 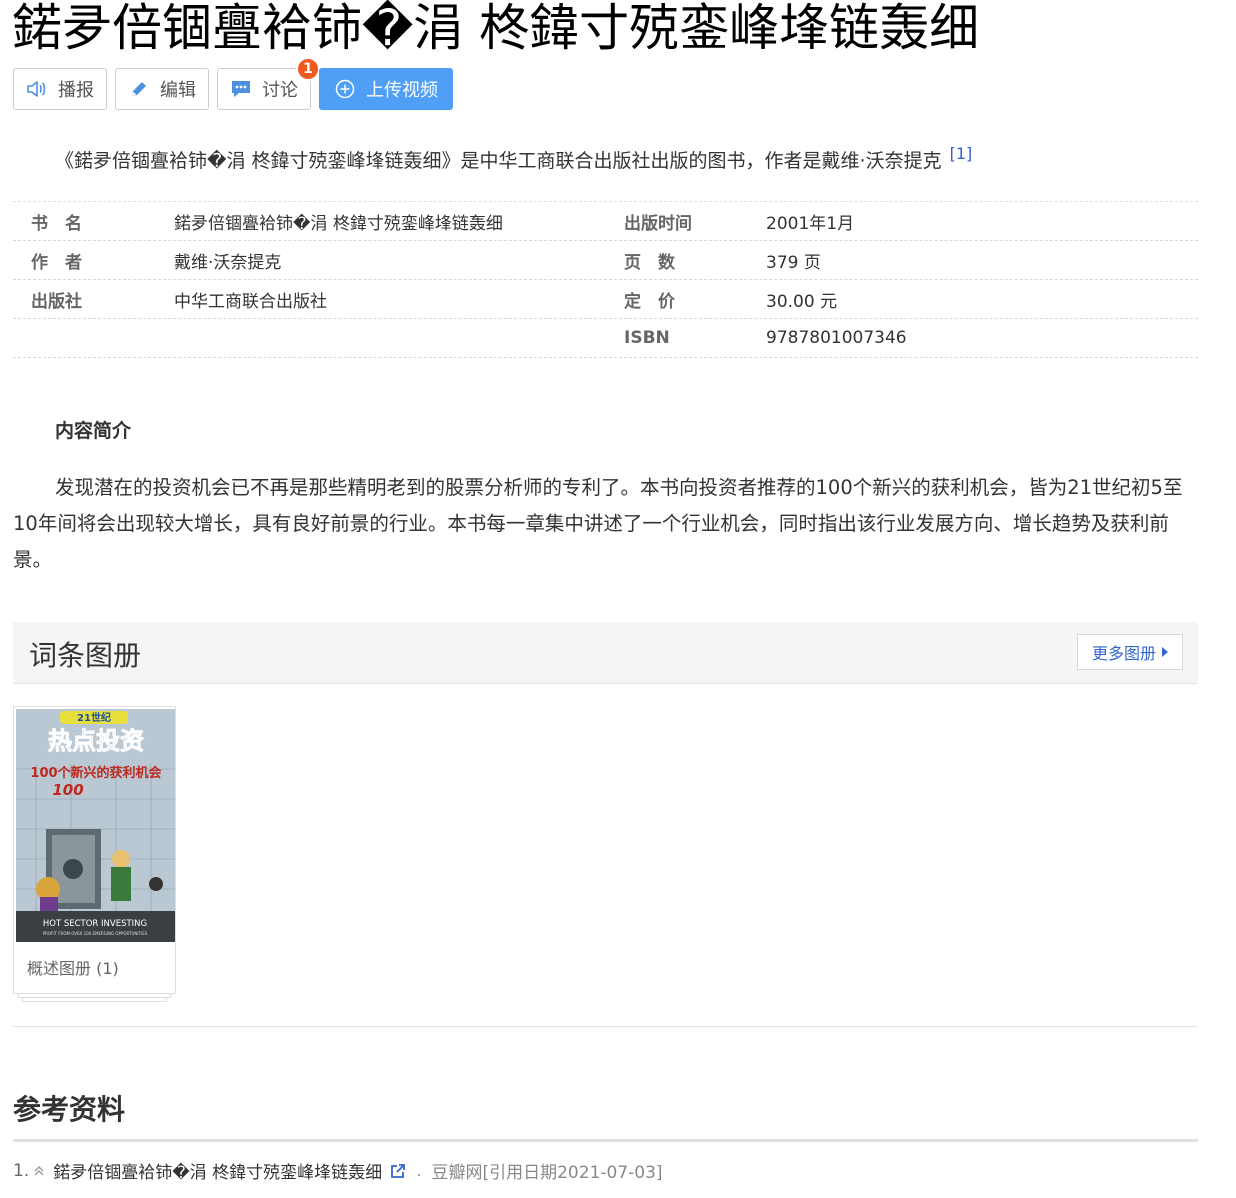 What do you see at coordinates (73, 968) in the screenshot?
I see `album-caption: 概述图册 (1)` at bounding box center [73, 968].